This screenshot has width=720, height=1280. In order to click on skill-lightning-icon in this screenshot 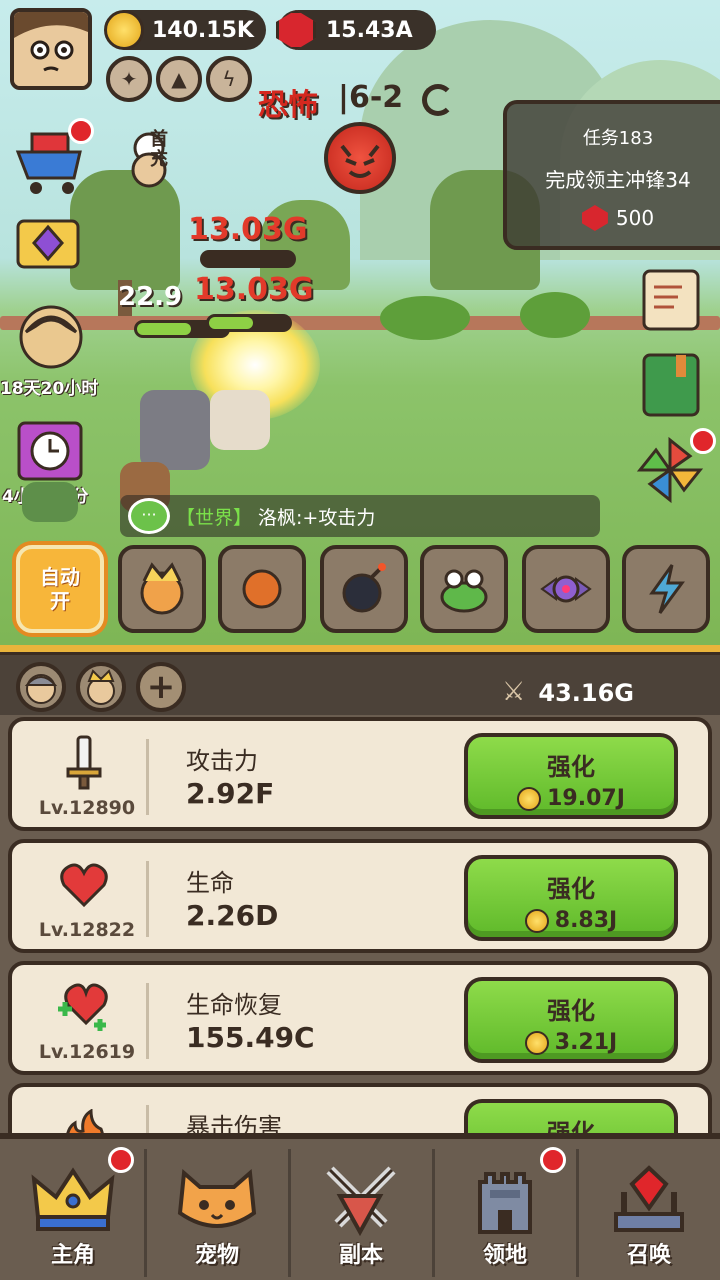, I will do `click(666, 589)`.